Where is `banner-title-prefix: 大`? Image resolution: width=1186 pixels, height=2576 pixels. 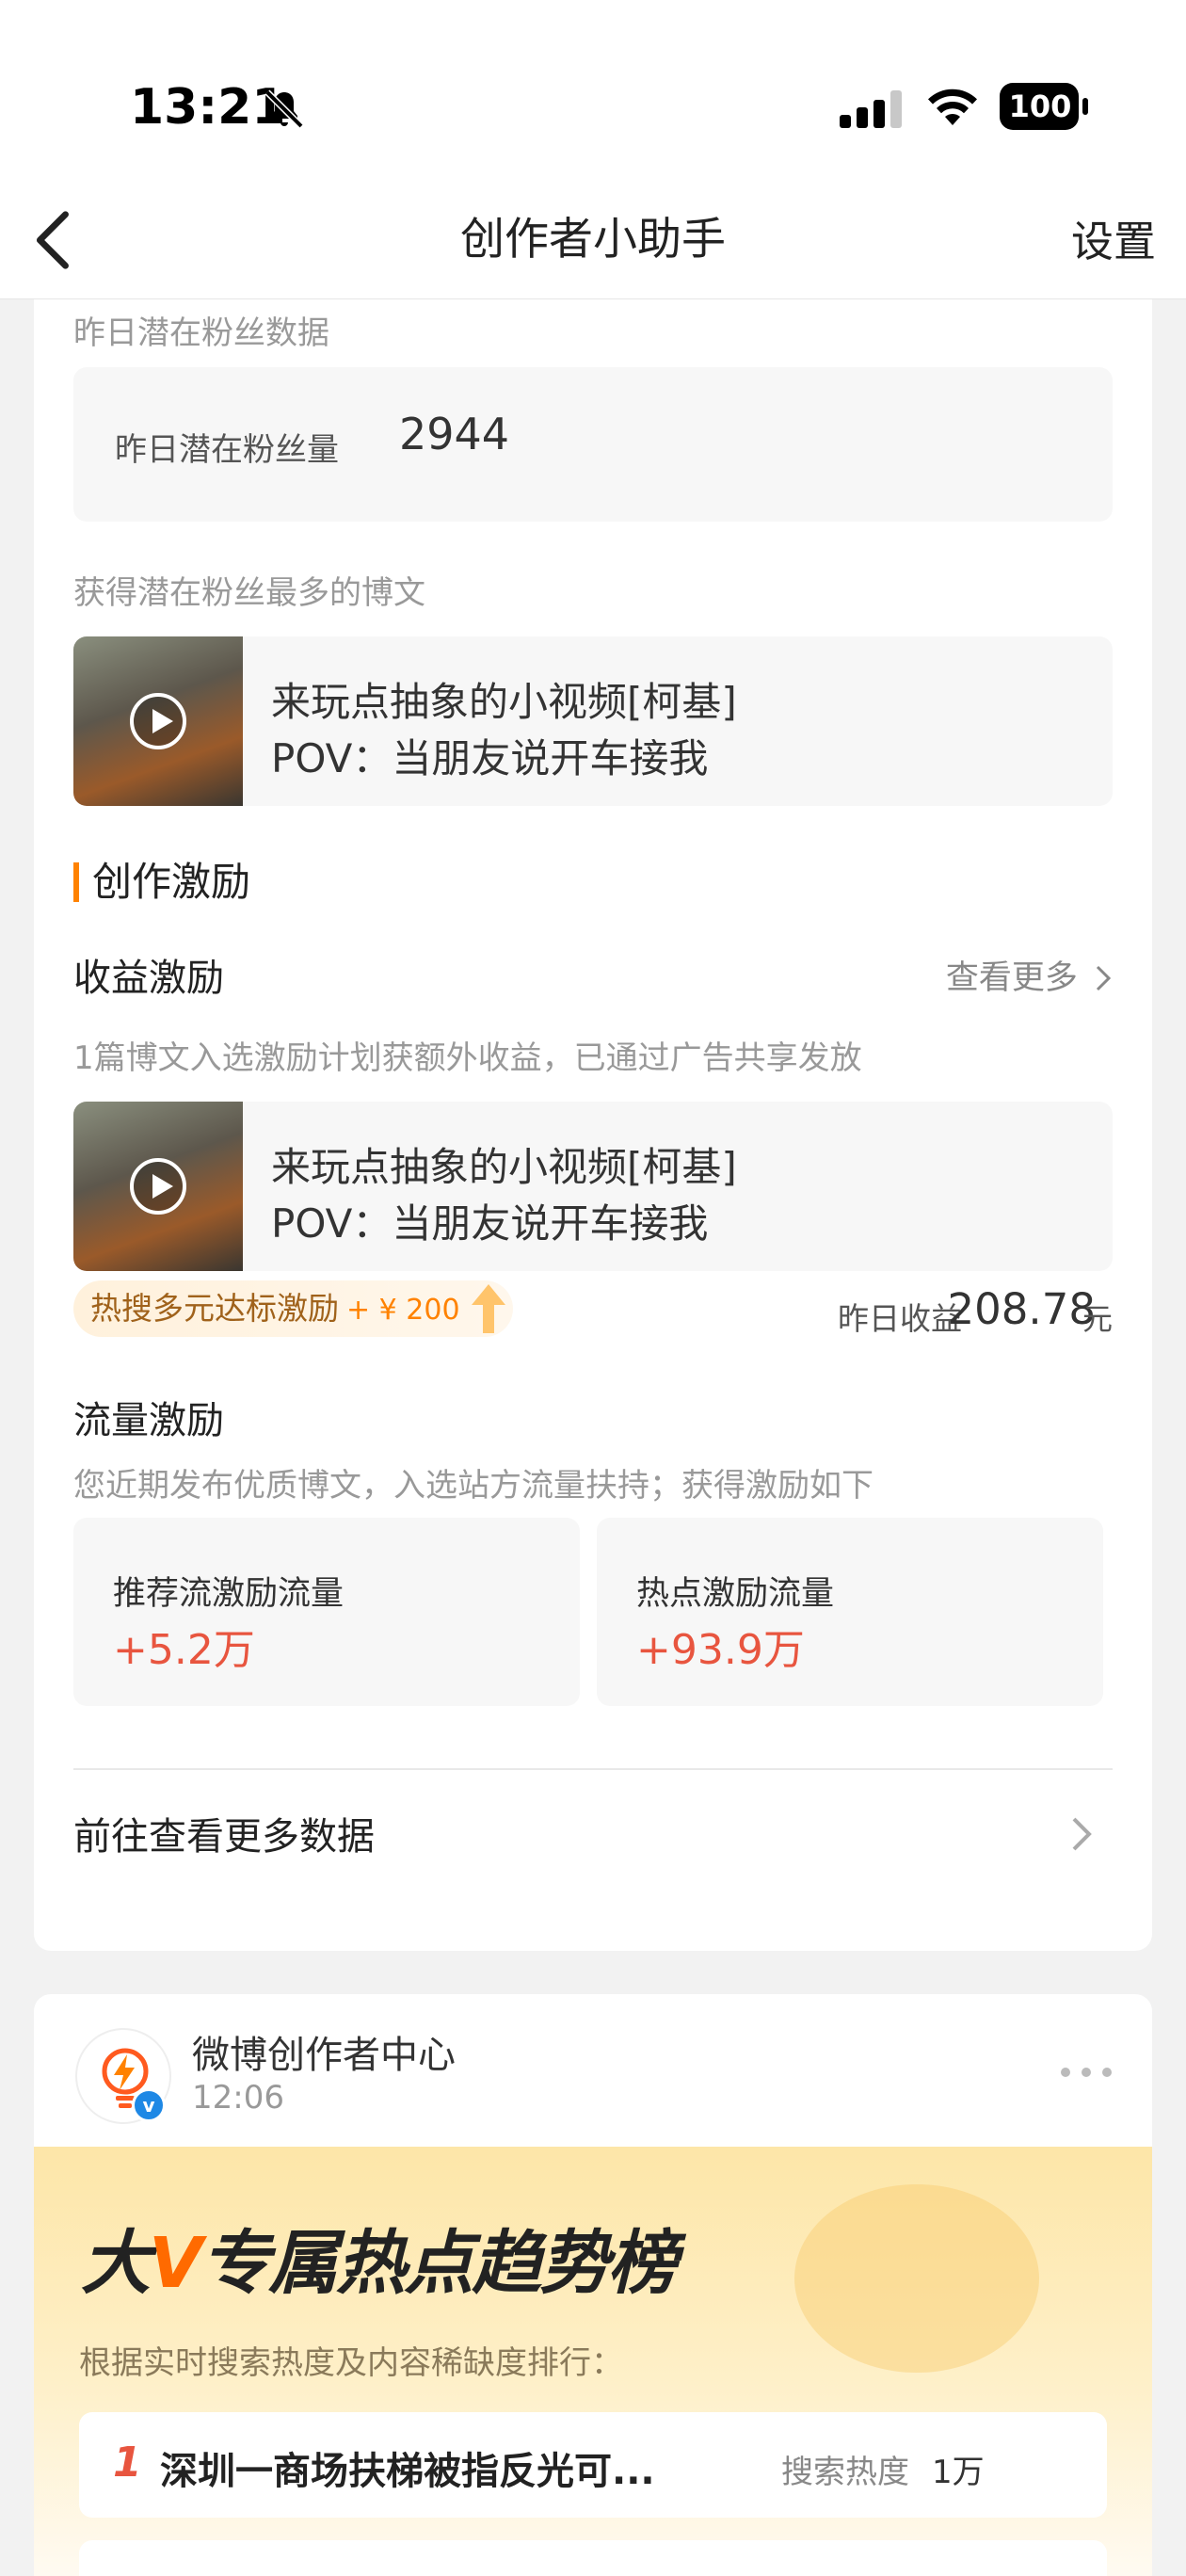 banner-title-prefix: 大 is located at coordinates (116, 2263).